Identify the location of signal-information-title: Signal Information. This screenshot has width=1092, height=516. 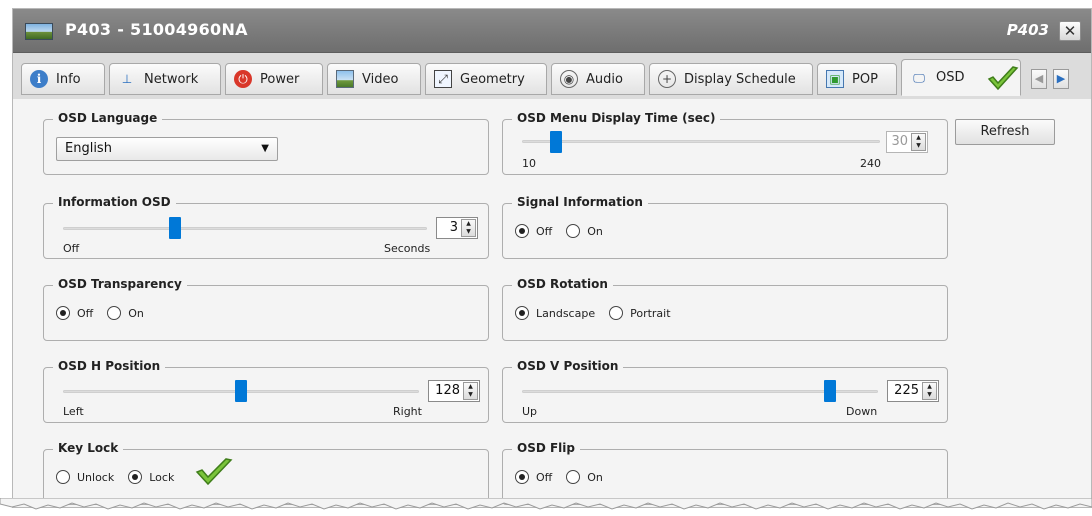
(580, 202).